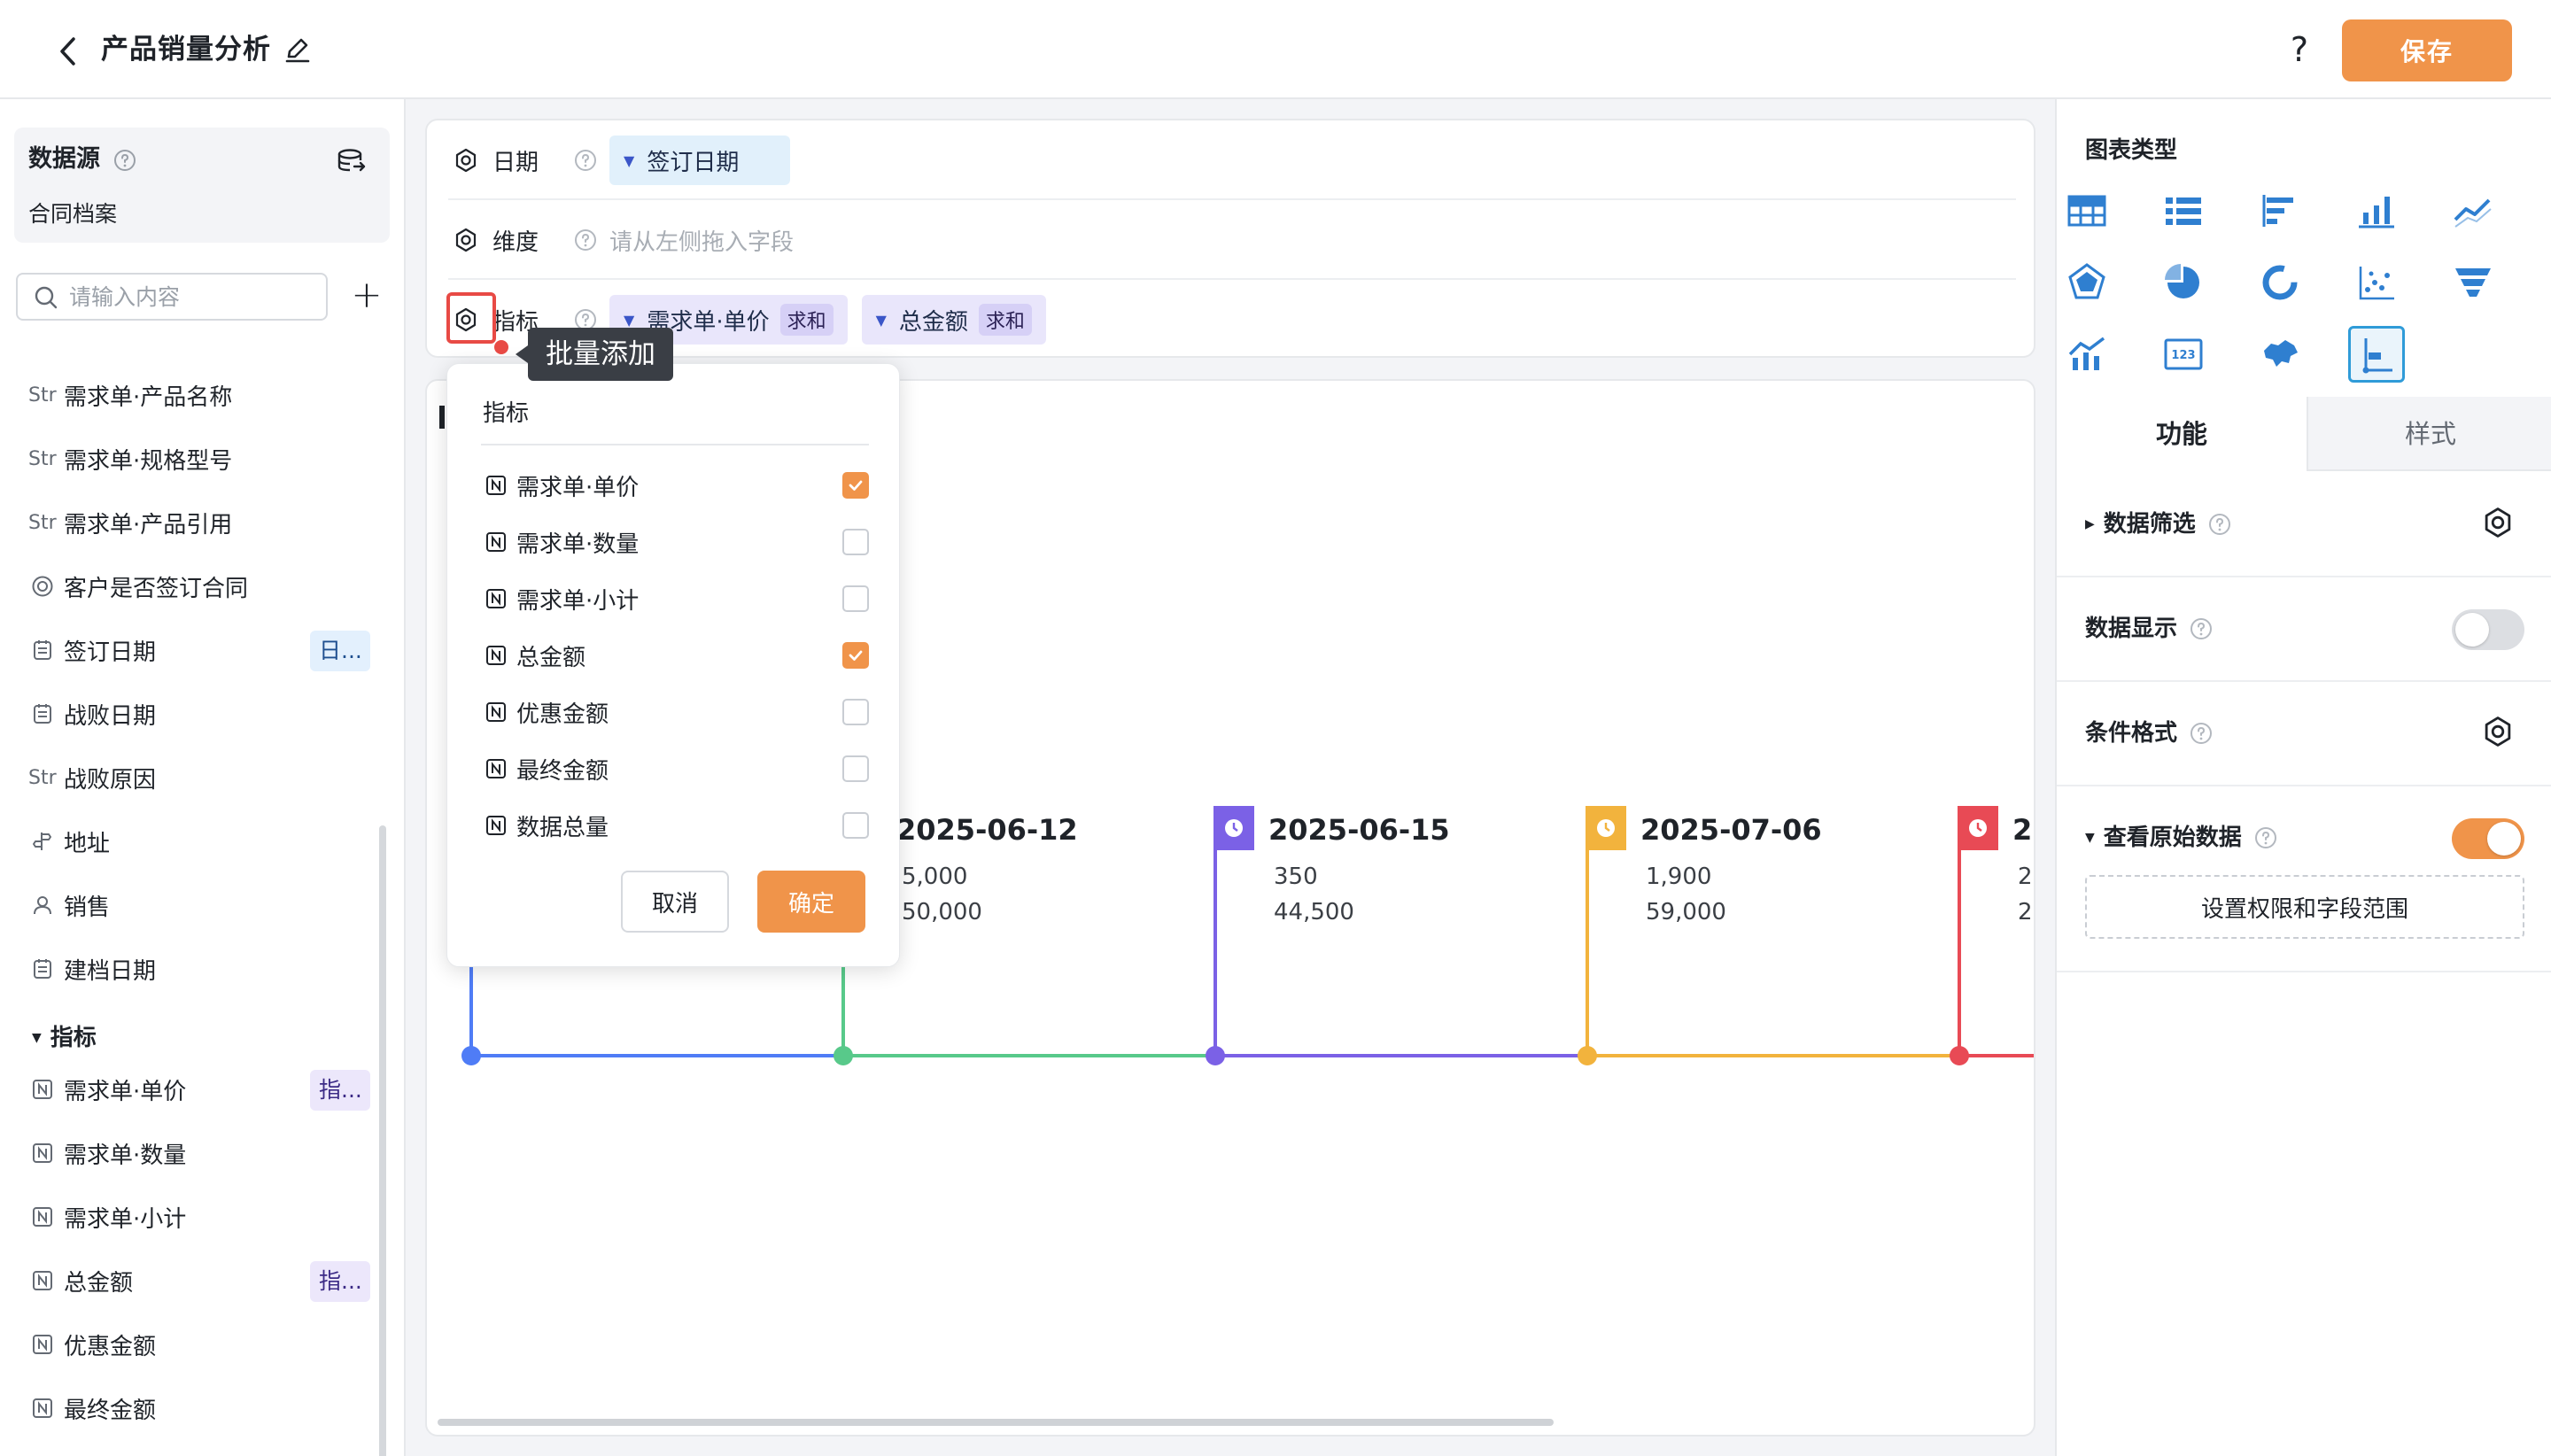 The height and width of the screenshot is (1456, 2551). Describe the element at coordinates (203, 714) in the screenshot. I see `field-item: 战败日期` at that location.